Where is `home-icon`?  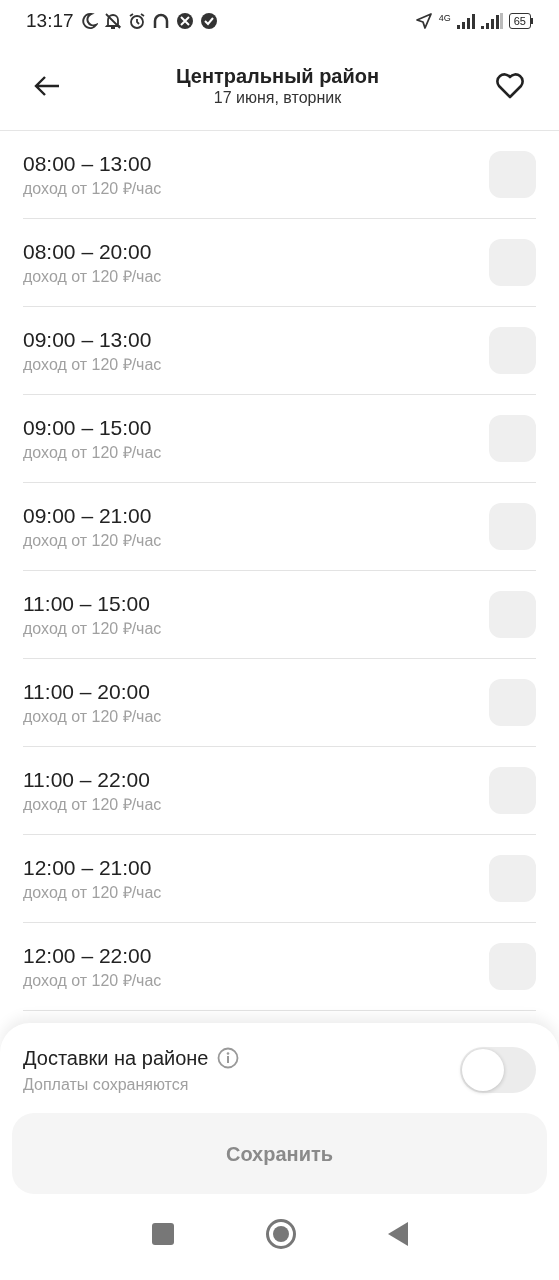
home-icon is located at coordinates (280, 1234).